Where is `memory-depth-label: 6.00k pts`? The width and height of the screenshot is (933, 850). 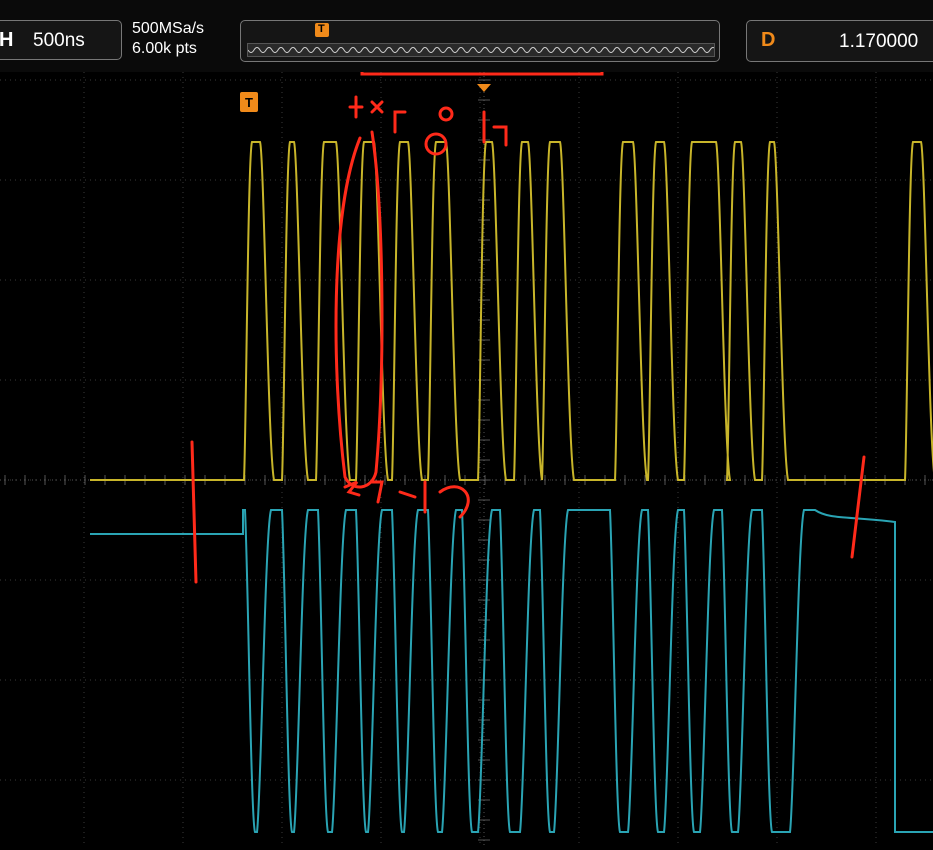
memory-depth-label: 6.00k pts is located at coordinates (164, 48).